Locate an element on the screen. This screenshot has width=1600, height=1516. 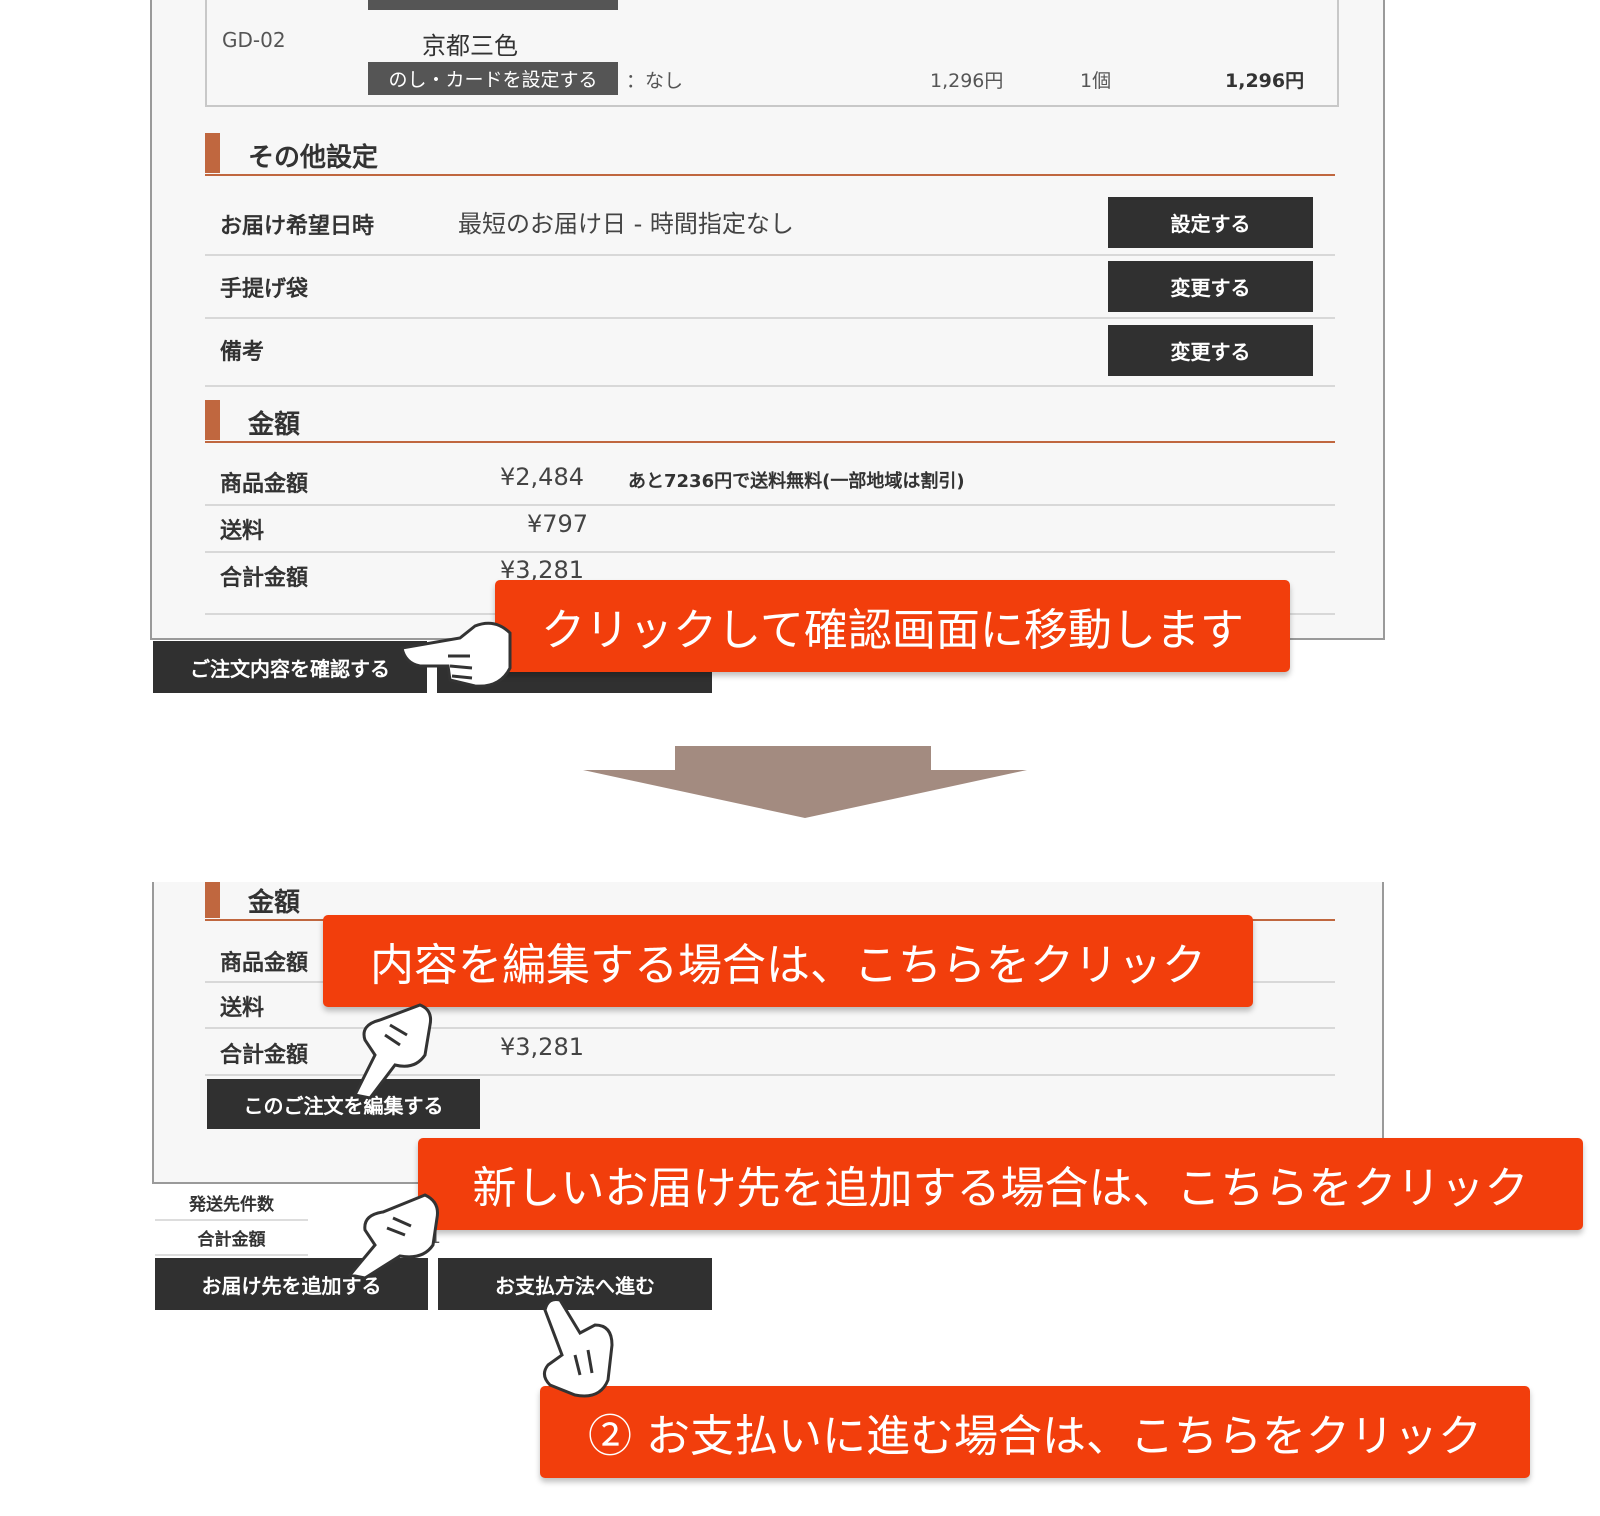
edit-order-button: このご注文を編集する is located at coordinates (343, 1104).